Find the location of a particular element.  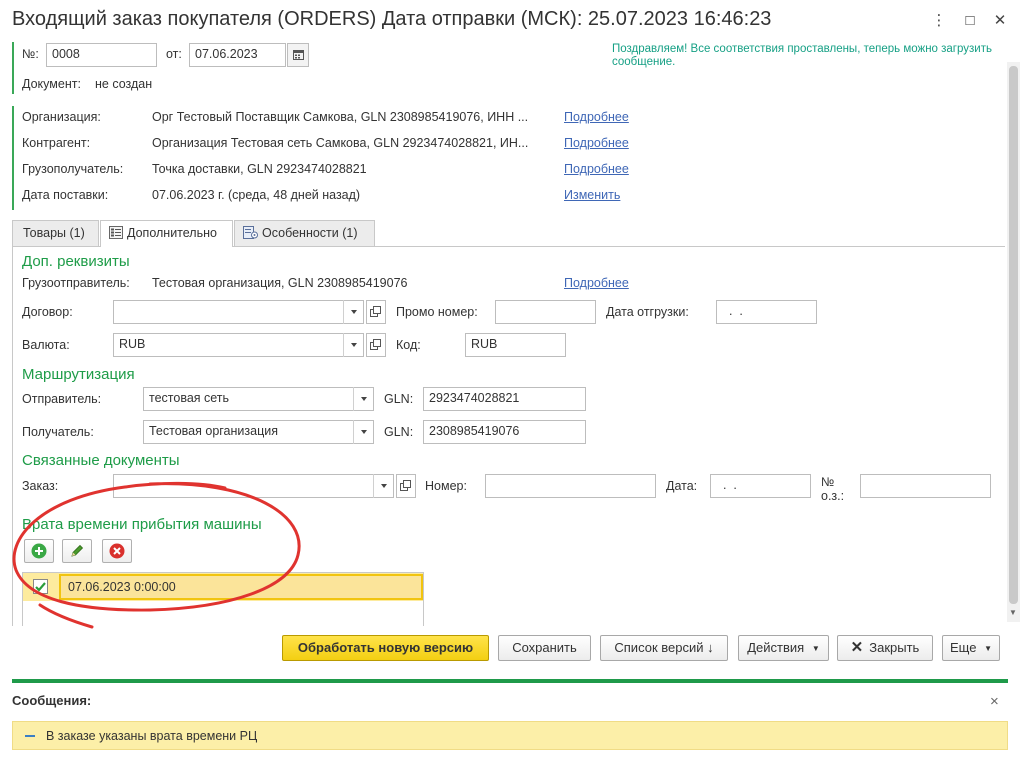

info-value: Точка доставки, GLN 2923474028821 is located at coordinates (259, 169).